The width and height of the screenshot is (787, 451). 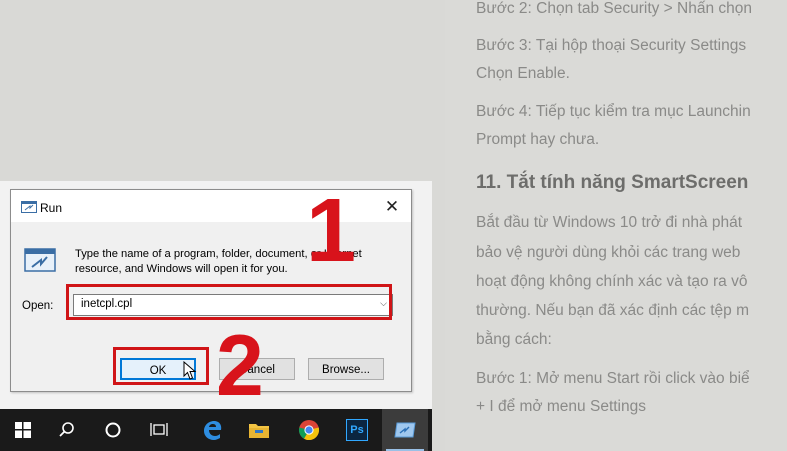 What do you see at coordinates (609, 222) in the screenshot?
I see `article-line: Bắt đầu từ Windows 10 trở đi nhà phát` at bounding box center [609, 222].